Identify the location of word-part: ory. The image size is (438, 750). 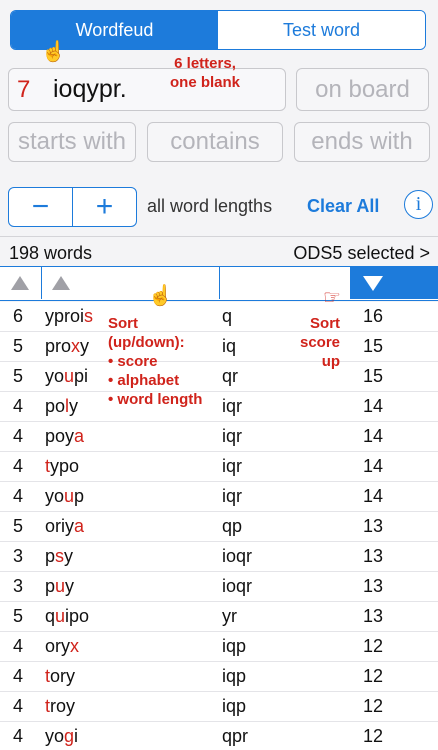
(58, 646).